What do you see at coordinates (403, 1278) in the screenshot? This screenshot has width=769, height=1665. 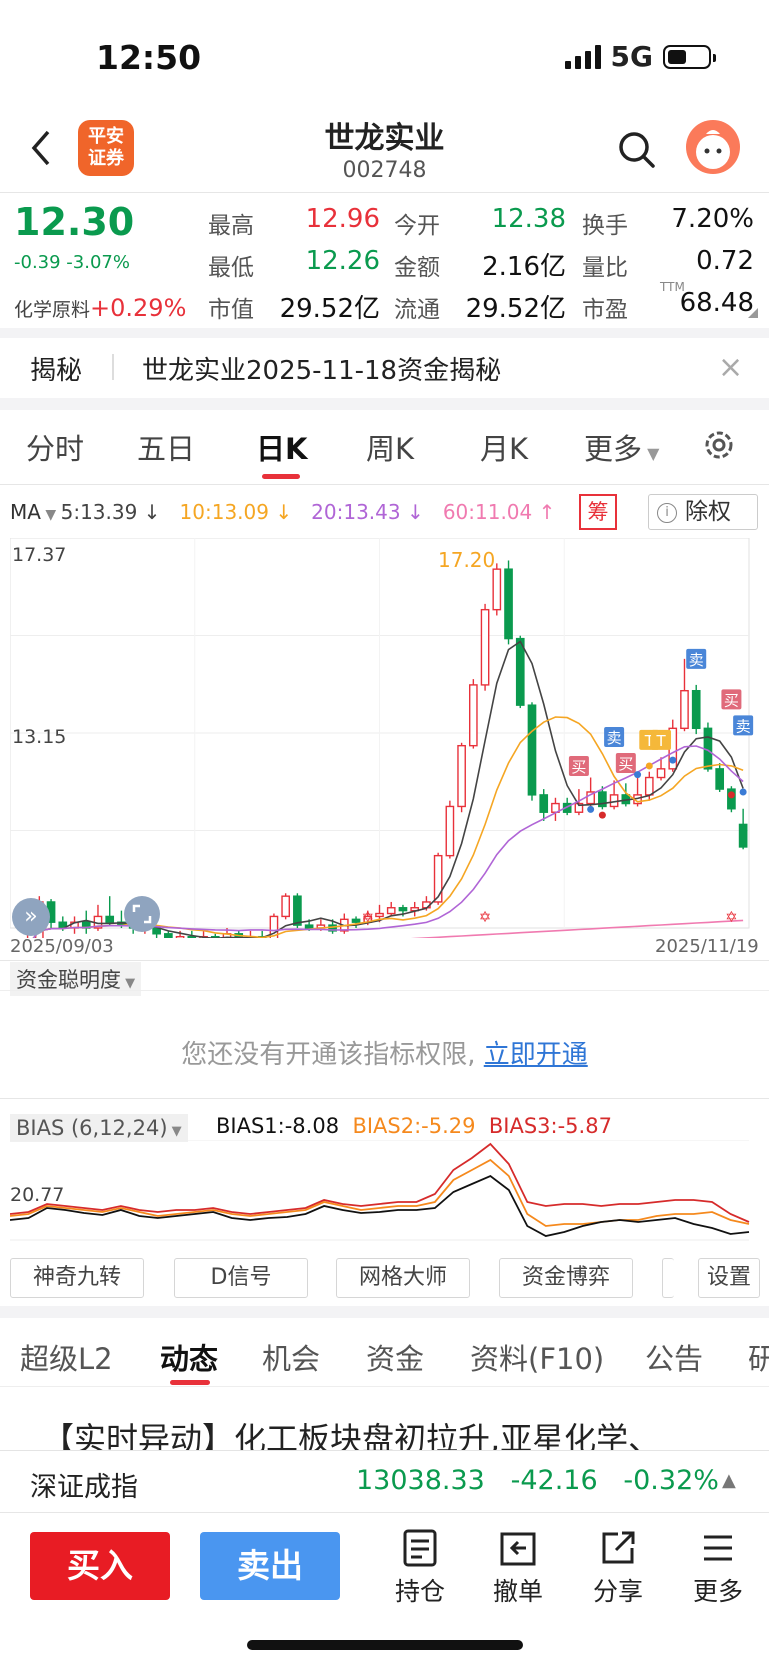 I see `tool-grid-master: 网格大师` at bounding box center [403, 1278].